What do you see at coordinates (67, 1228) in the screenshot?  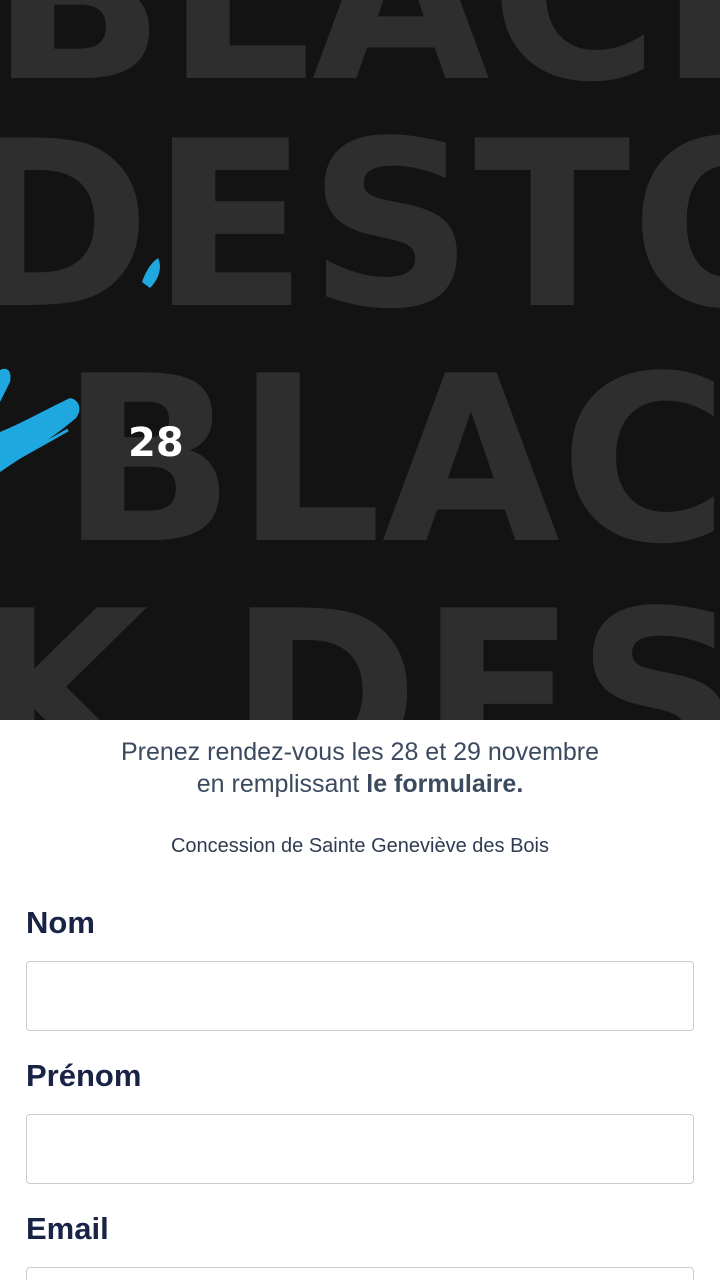 I see `email-label: Email` at bounding box center [67, 1228].